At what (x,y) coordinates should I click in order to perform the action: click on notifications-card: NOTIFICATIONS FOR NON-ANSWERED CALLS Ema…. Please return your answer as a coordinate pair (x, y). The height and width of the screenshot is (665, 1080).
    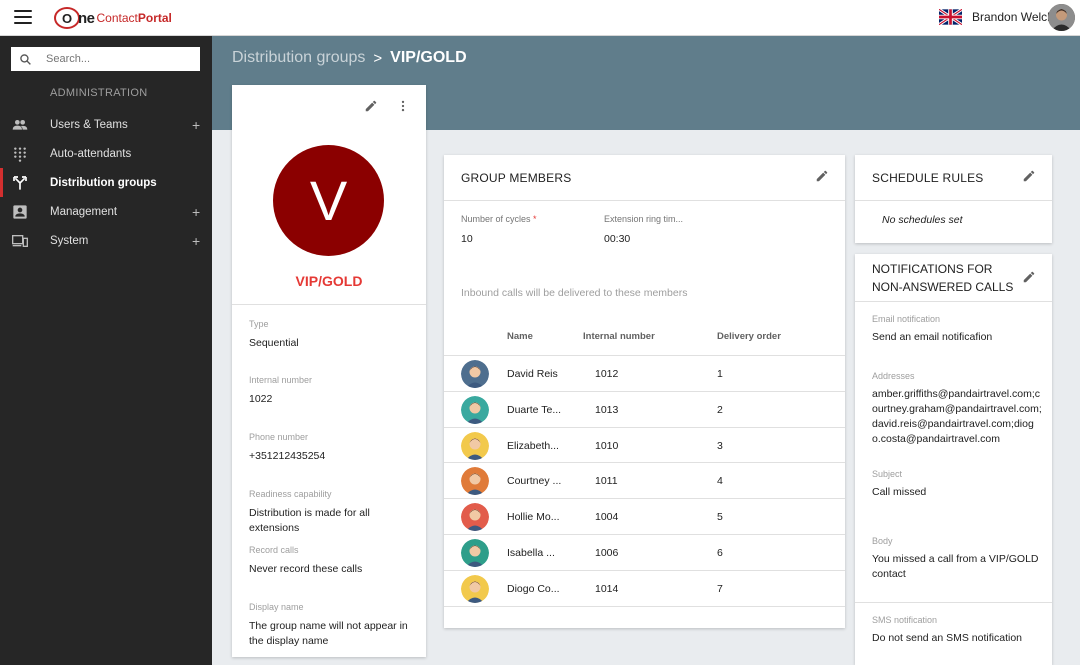
    Looking at the image, I should click on (953, 459).